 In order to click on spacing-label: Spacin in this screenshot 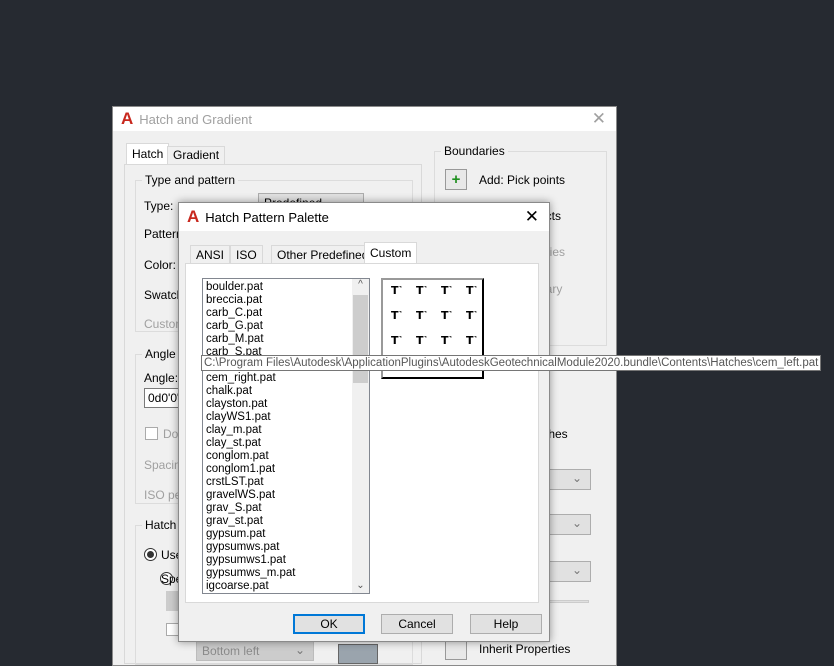, I will do `click(162, 465)`.